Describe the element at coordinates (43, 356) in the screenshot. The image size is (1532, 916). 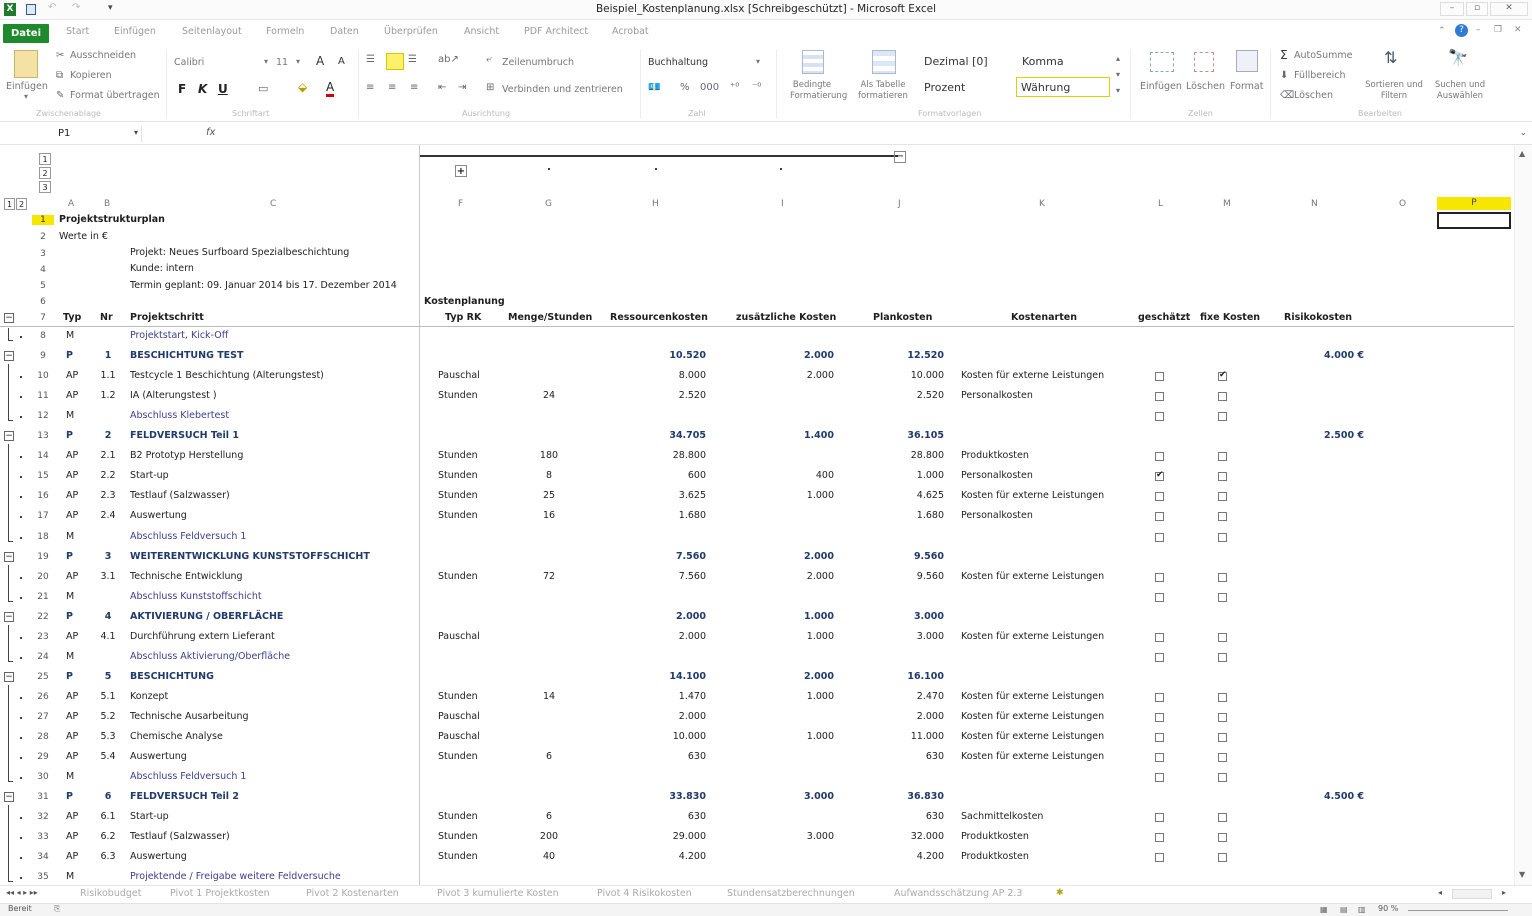
I see `row-number: 9` at that location.